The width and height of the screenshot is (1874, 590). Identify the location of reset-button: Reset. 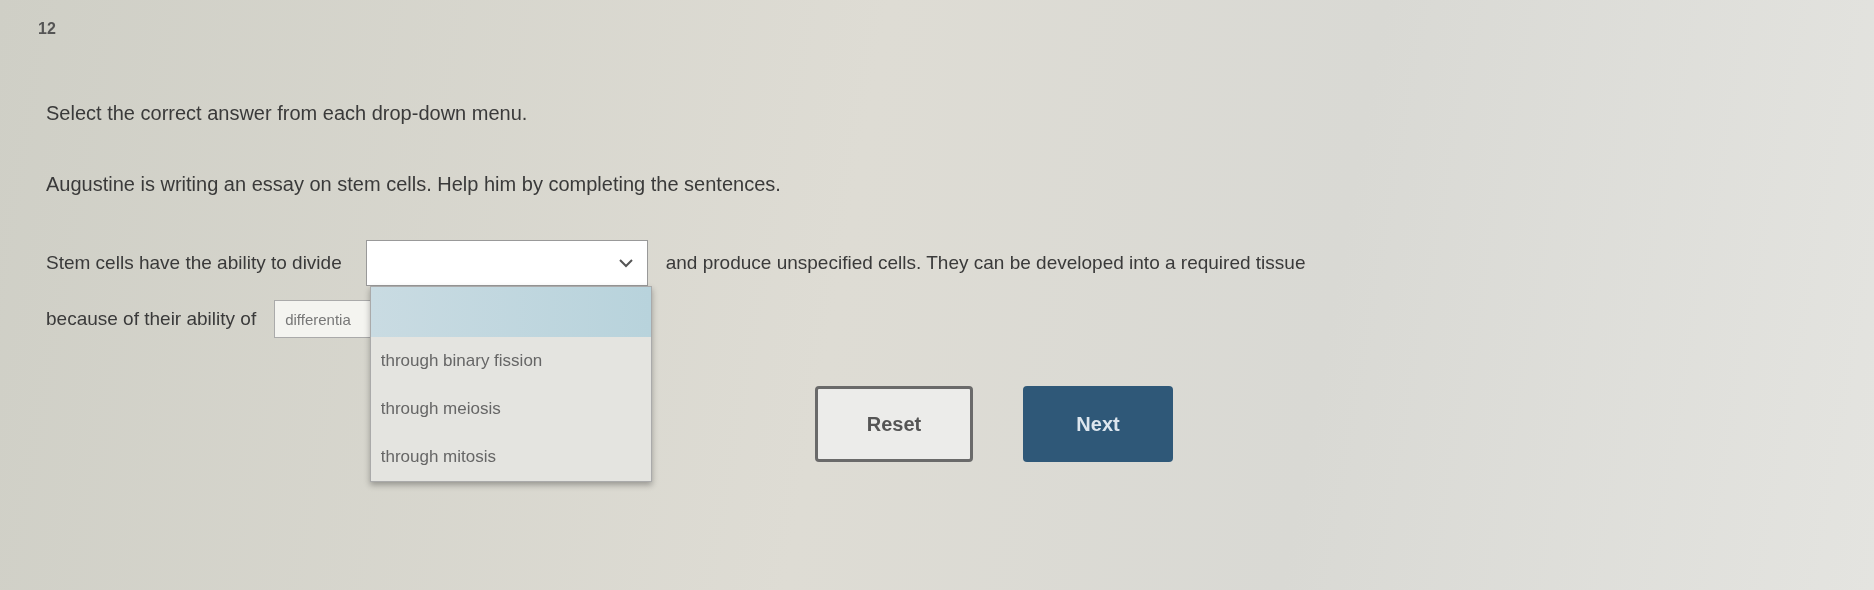
(894, 424).